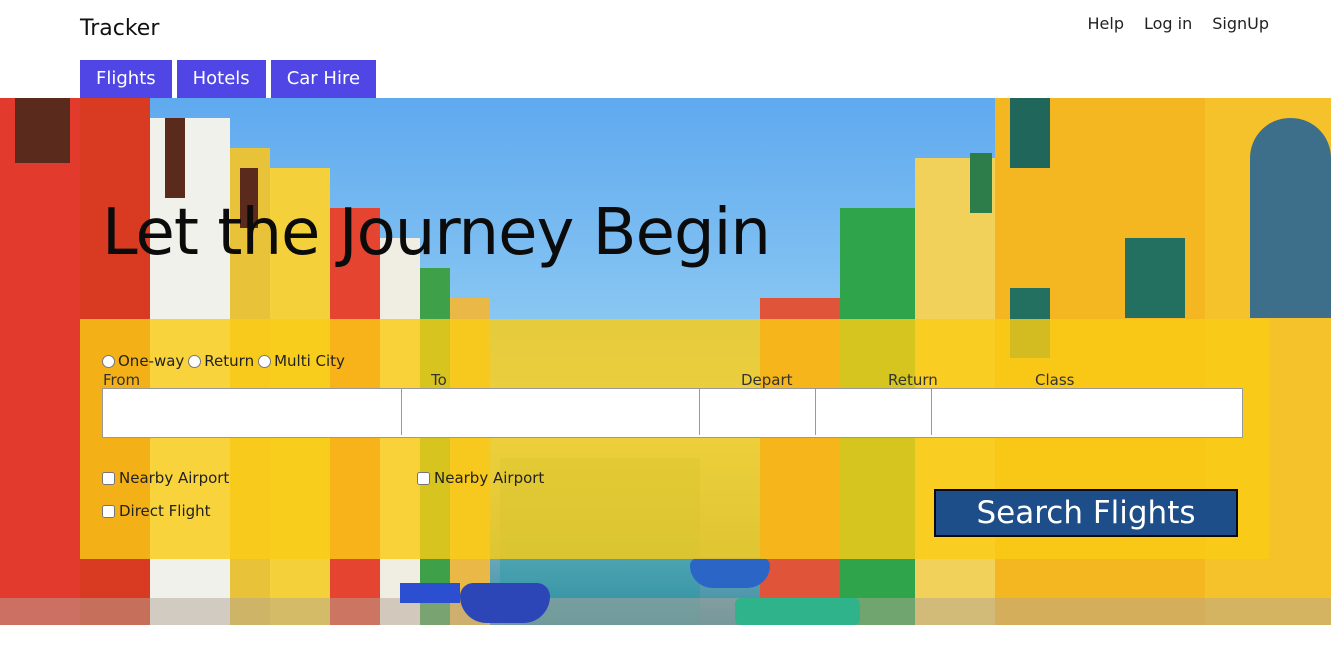 The width and height of the screenshot is (1331, 646). What do you see at coordinates (439, 380) in the screenshot?
I see `to-label: To` at bounding box center [439, 380].